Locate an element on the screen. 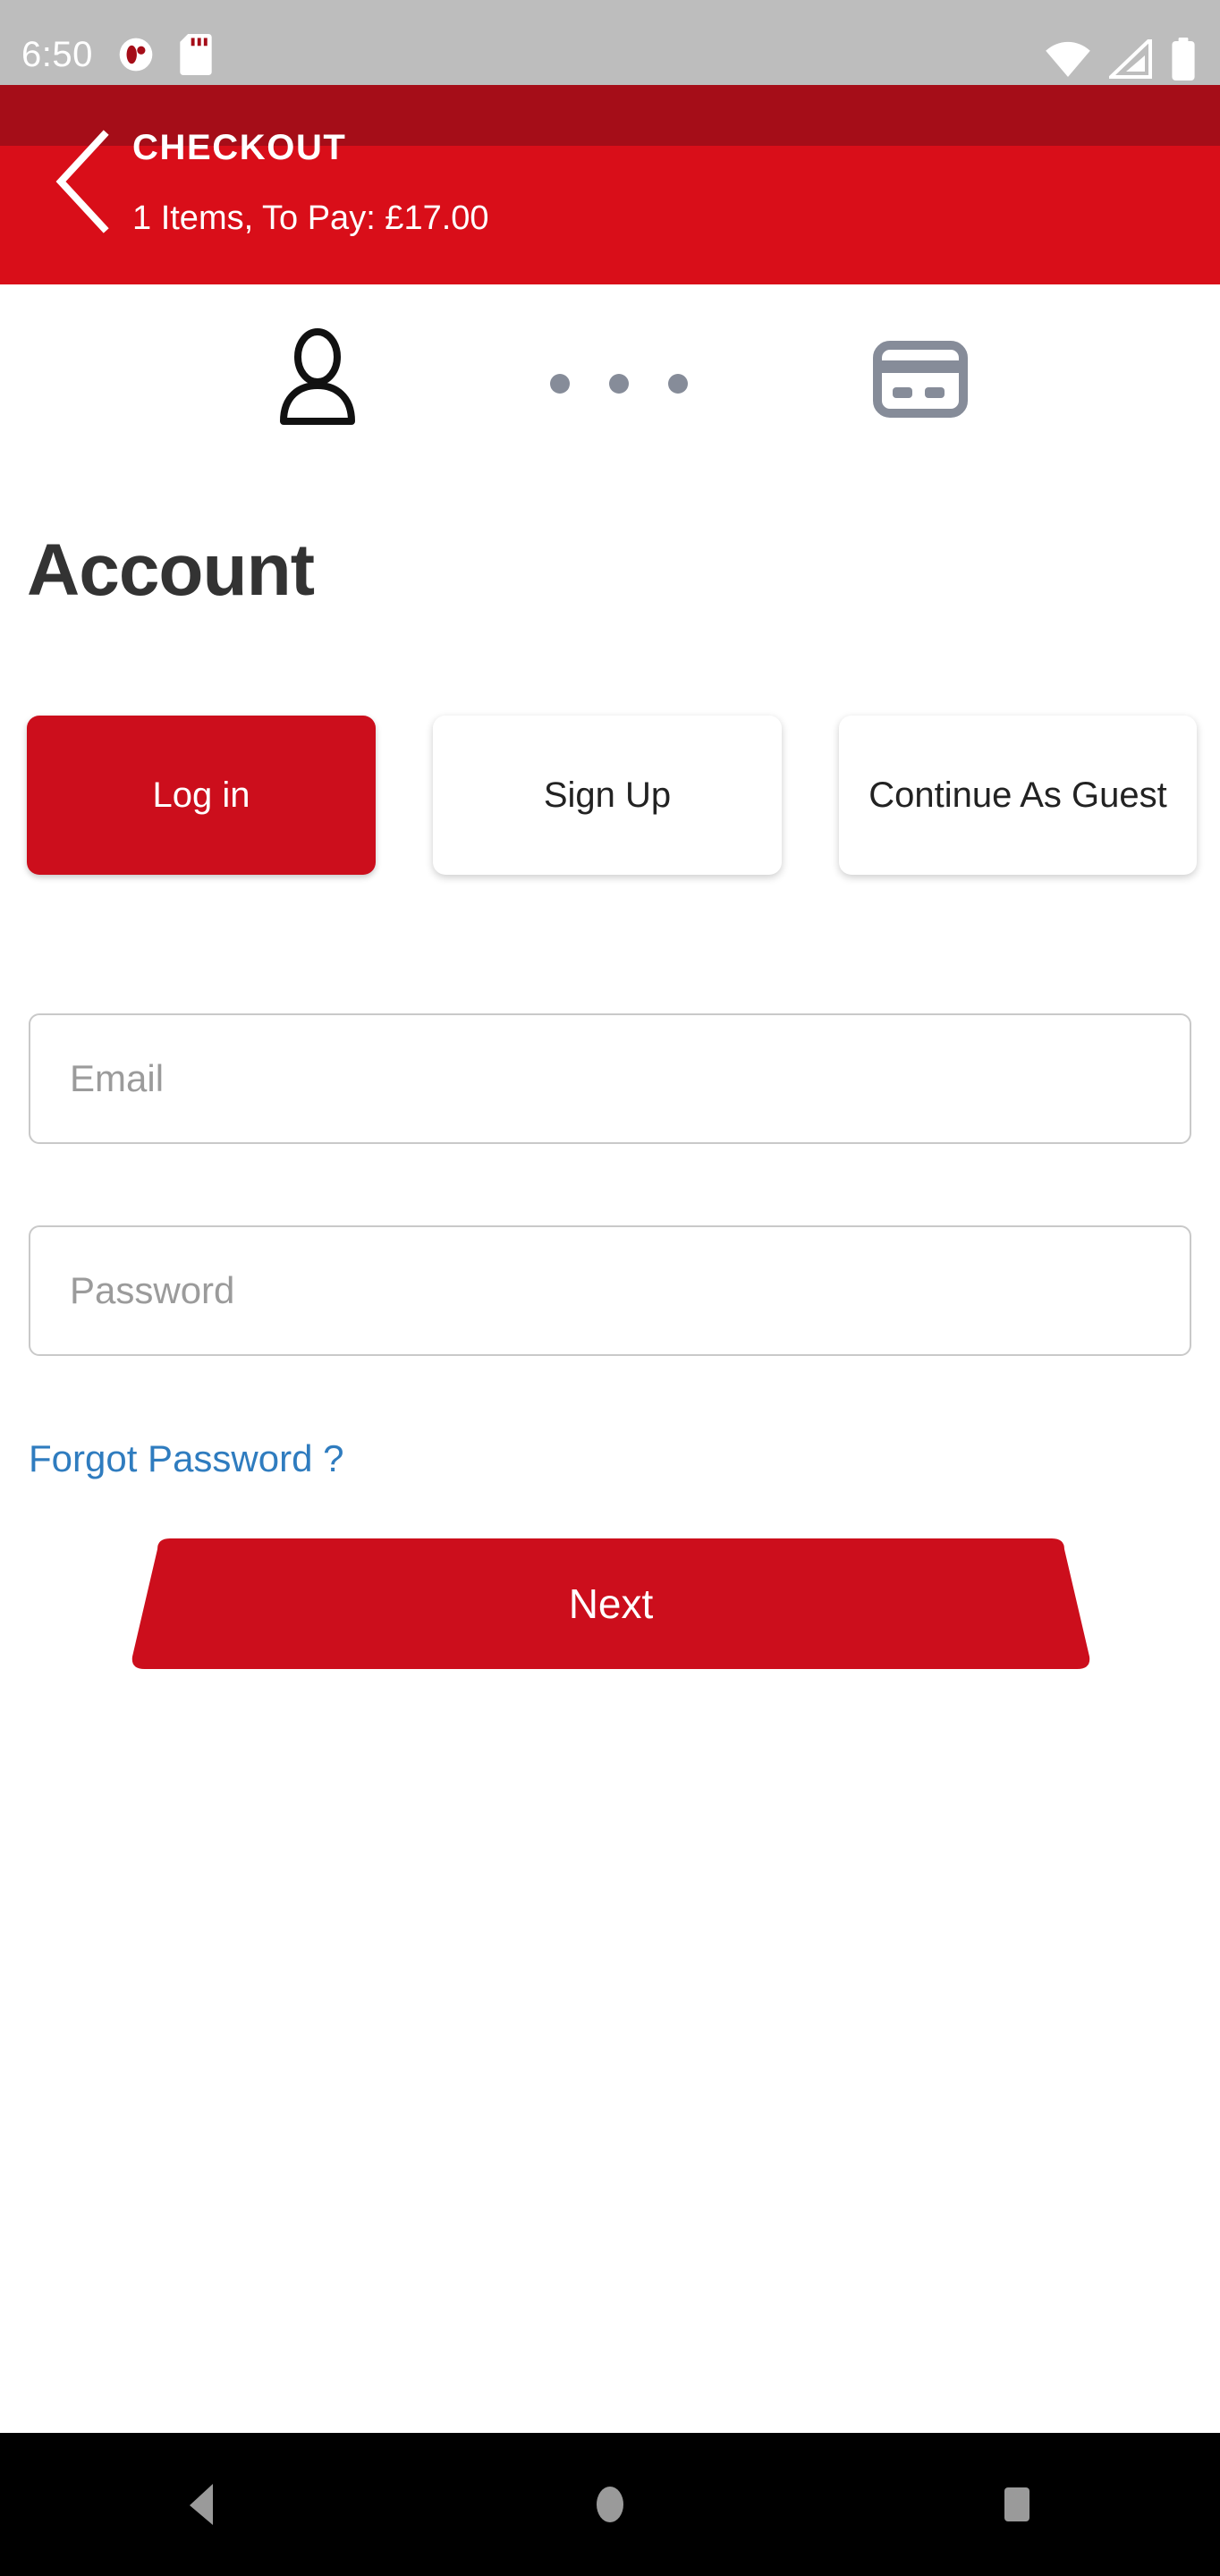  square-recents-icon is located at coordinates (1017, 2504).